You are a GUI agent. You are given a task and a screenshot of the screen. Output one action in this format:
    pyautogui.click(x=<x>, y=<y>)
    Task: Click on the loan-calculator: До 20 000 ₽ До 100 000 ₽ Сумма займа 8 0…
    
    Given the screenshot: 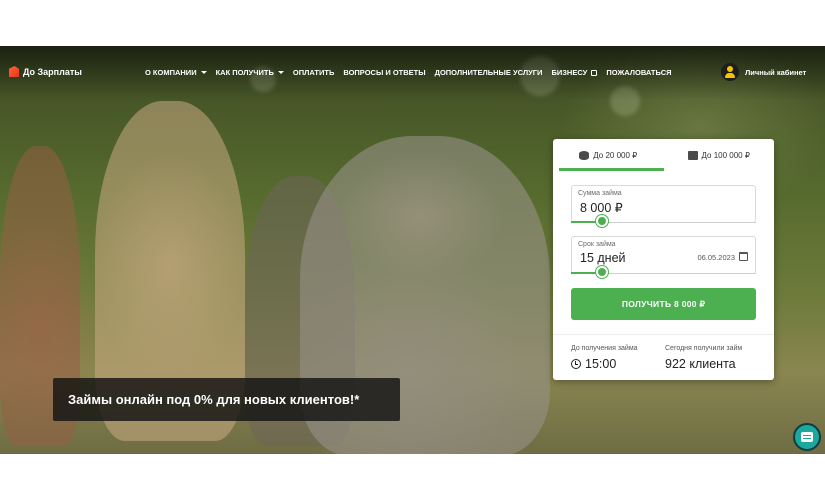 What is the action you would take?
    pyautogui.click(x=663, y=259)
    